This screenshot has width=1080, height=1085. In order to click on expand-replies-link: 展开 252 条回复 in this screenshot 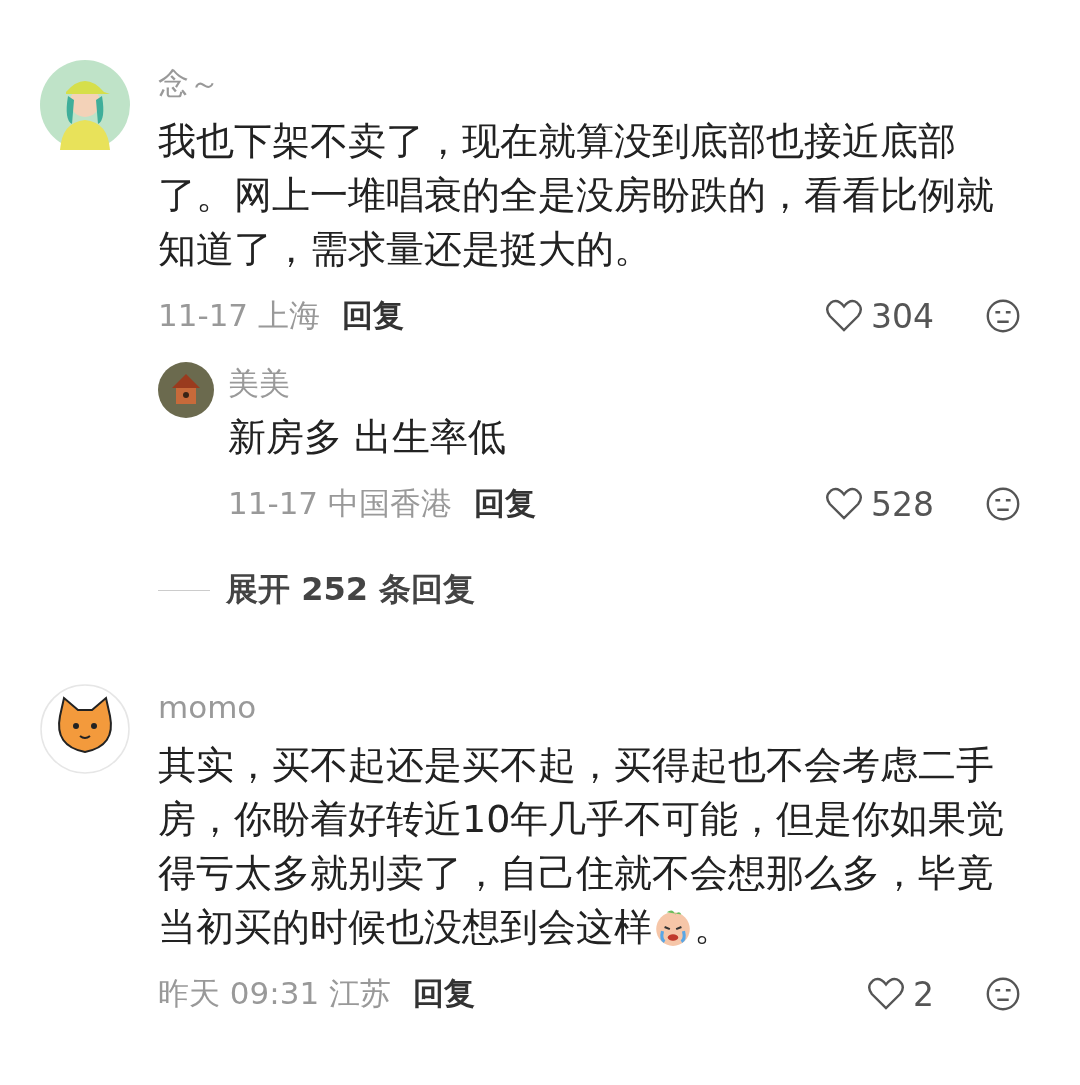, I will do `click(351, 590)`.